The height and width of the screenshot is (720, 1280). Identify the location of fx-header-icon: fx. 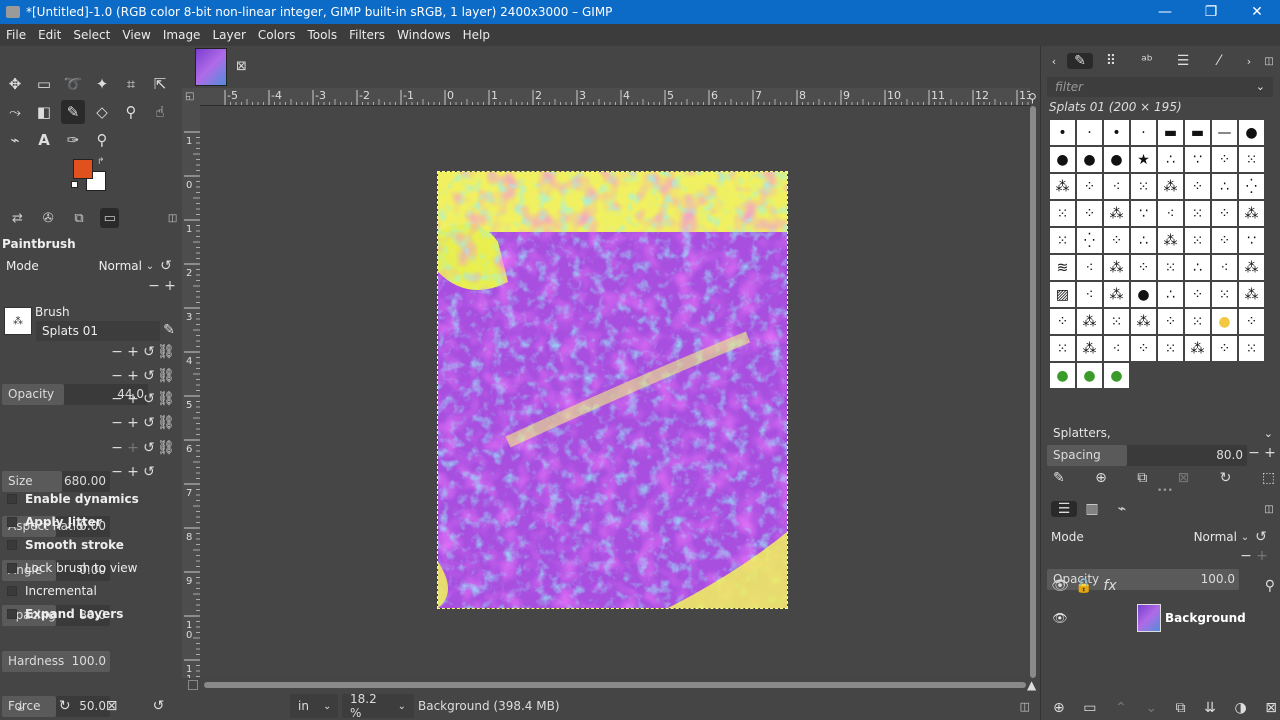
(1110, 586).